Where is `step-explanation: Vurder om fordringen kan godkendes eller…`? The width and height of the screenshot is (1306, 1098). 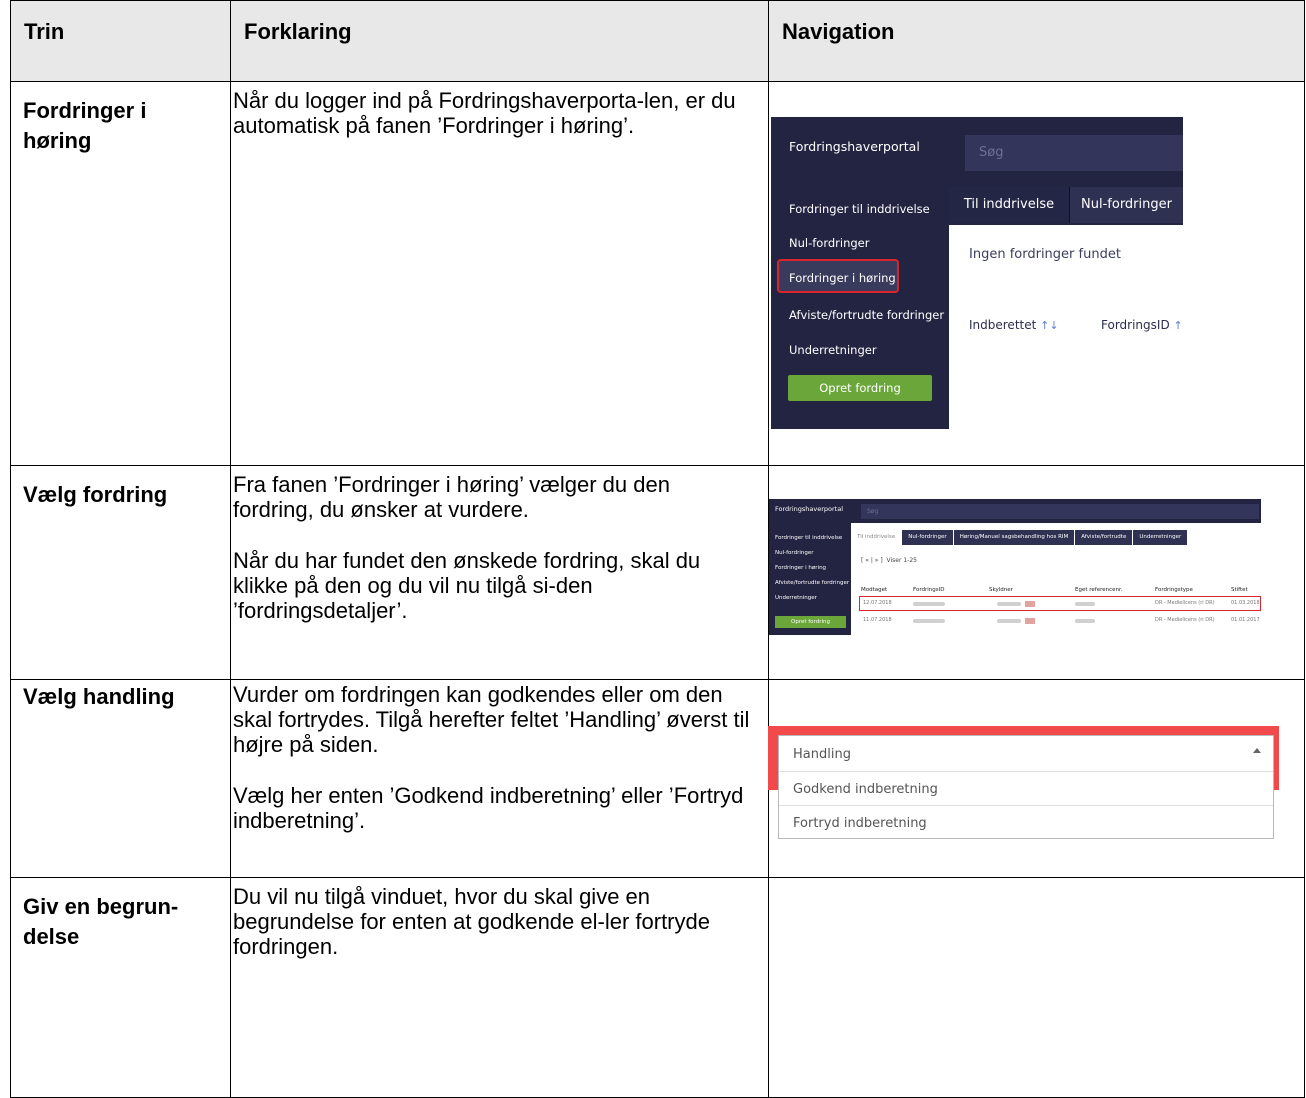
step-explanation: Vurder om fordringen kan godkendes eller… is located at coordinates (499, 778).